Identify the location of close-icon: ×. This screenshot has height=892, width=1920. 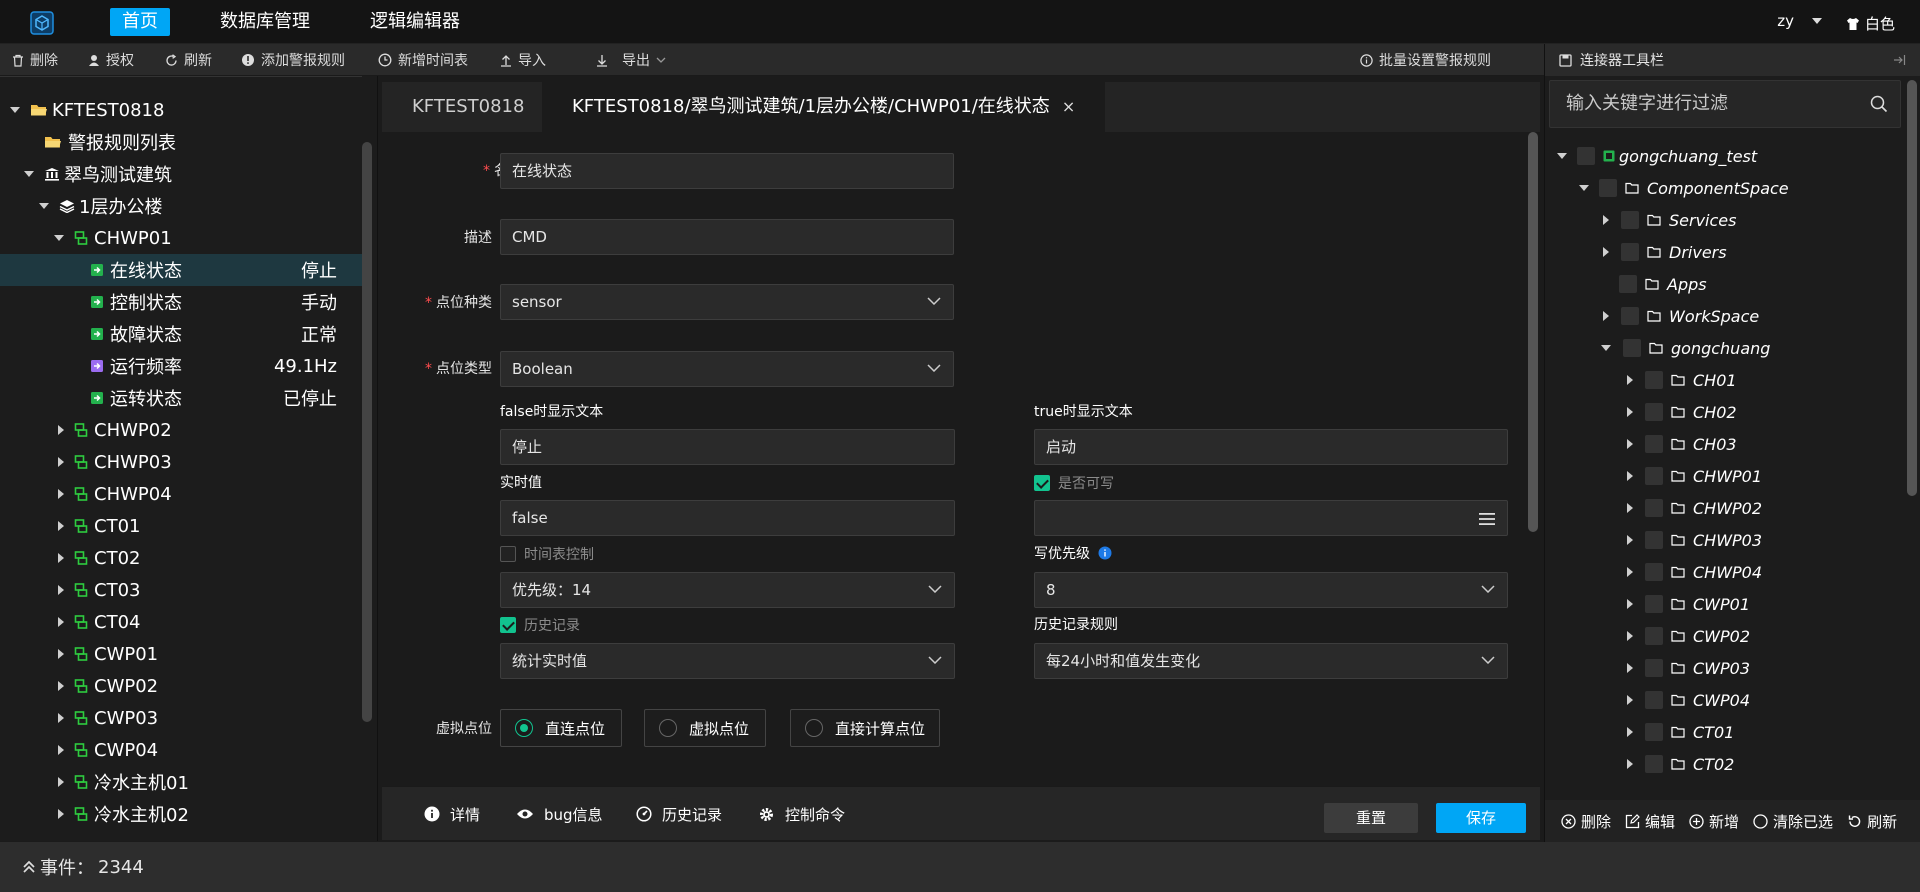
(1068, 107).